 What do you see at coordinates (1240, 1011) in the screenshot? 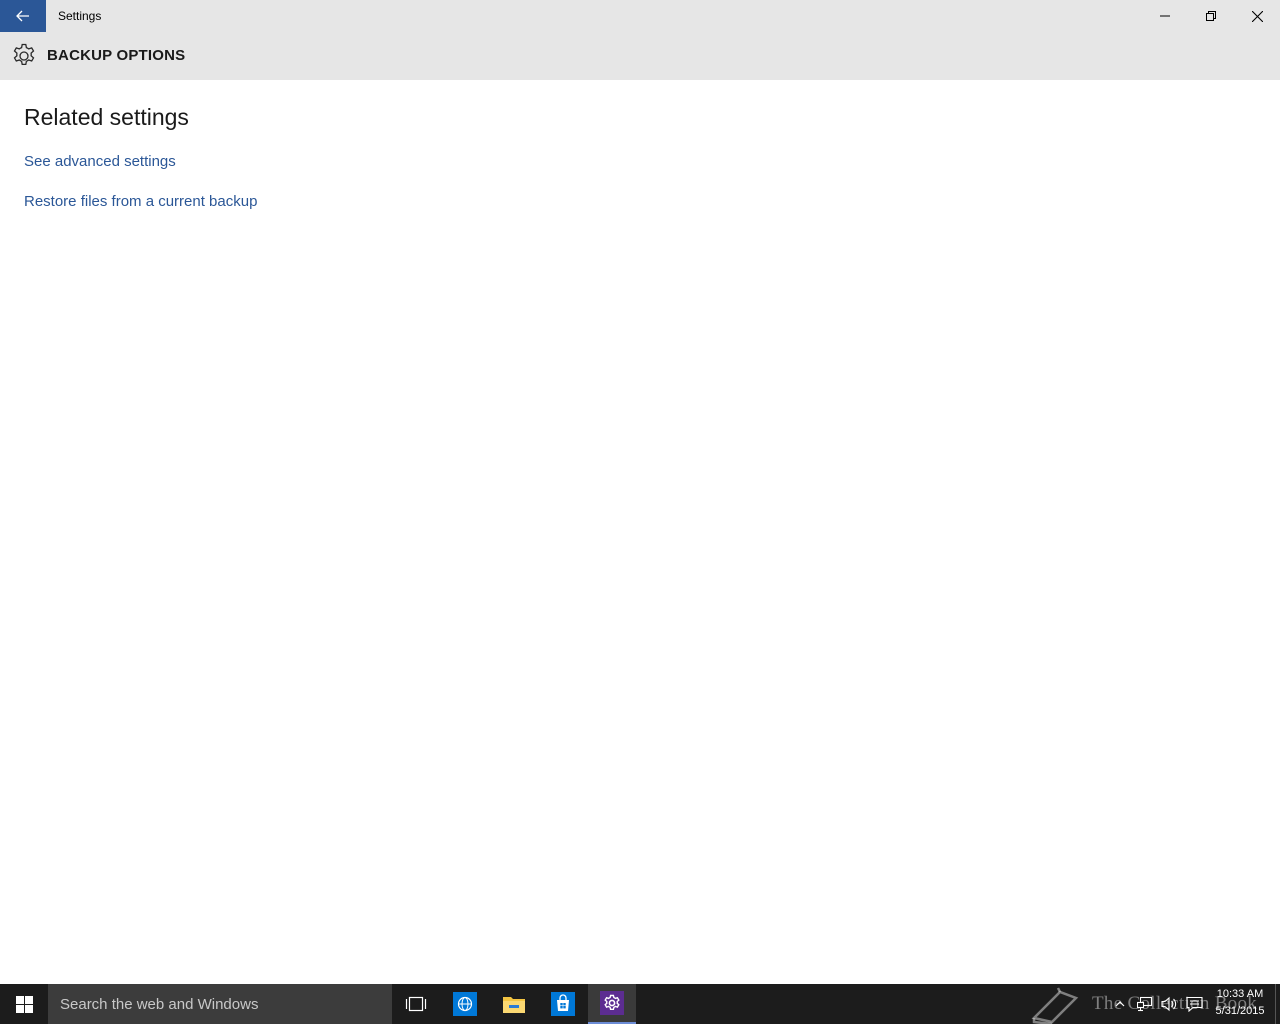
I see `clock-date: 5/31/2015` at bounding box center [1240, 1011].